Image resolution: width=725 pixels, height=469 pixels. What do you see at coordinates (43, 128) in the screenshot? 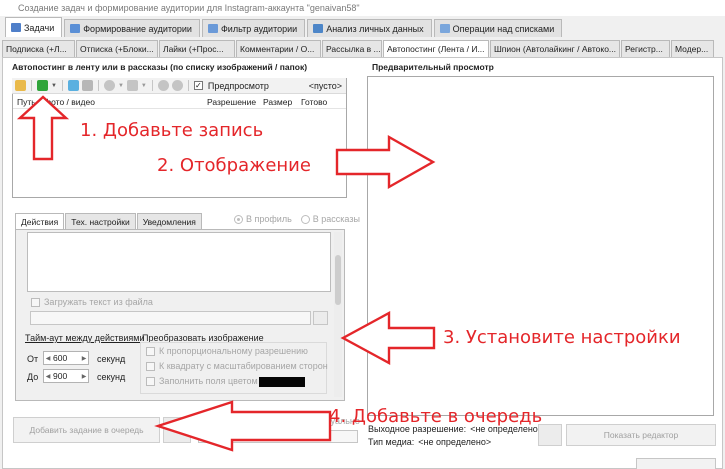
I see `arrow-up-add` at bounding box center [43, 128].